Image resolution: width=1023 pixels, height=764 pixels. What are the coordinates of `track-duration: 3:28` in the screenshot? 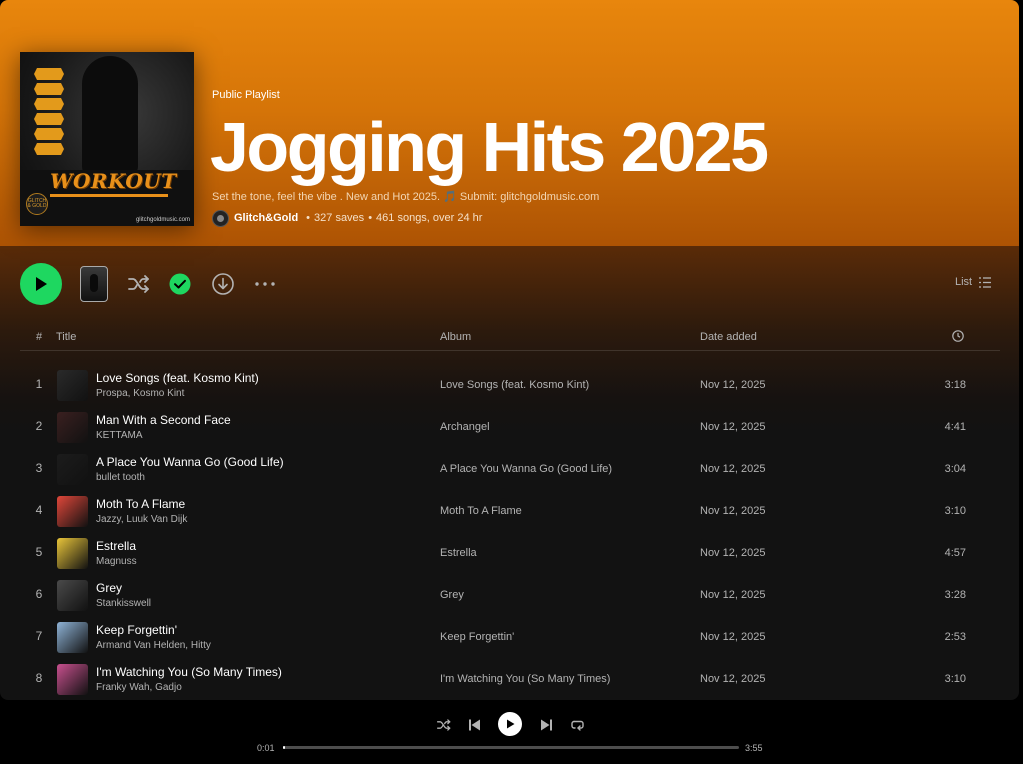 It's located at (955, 595).